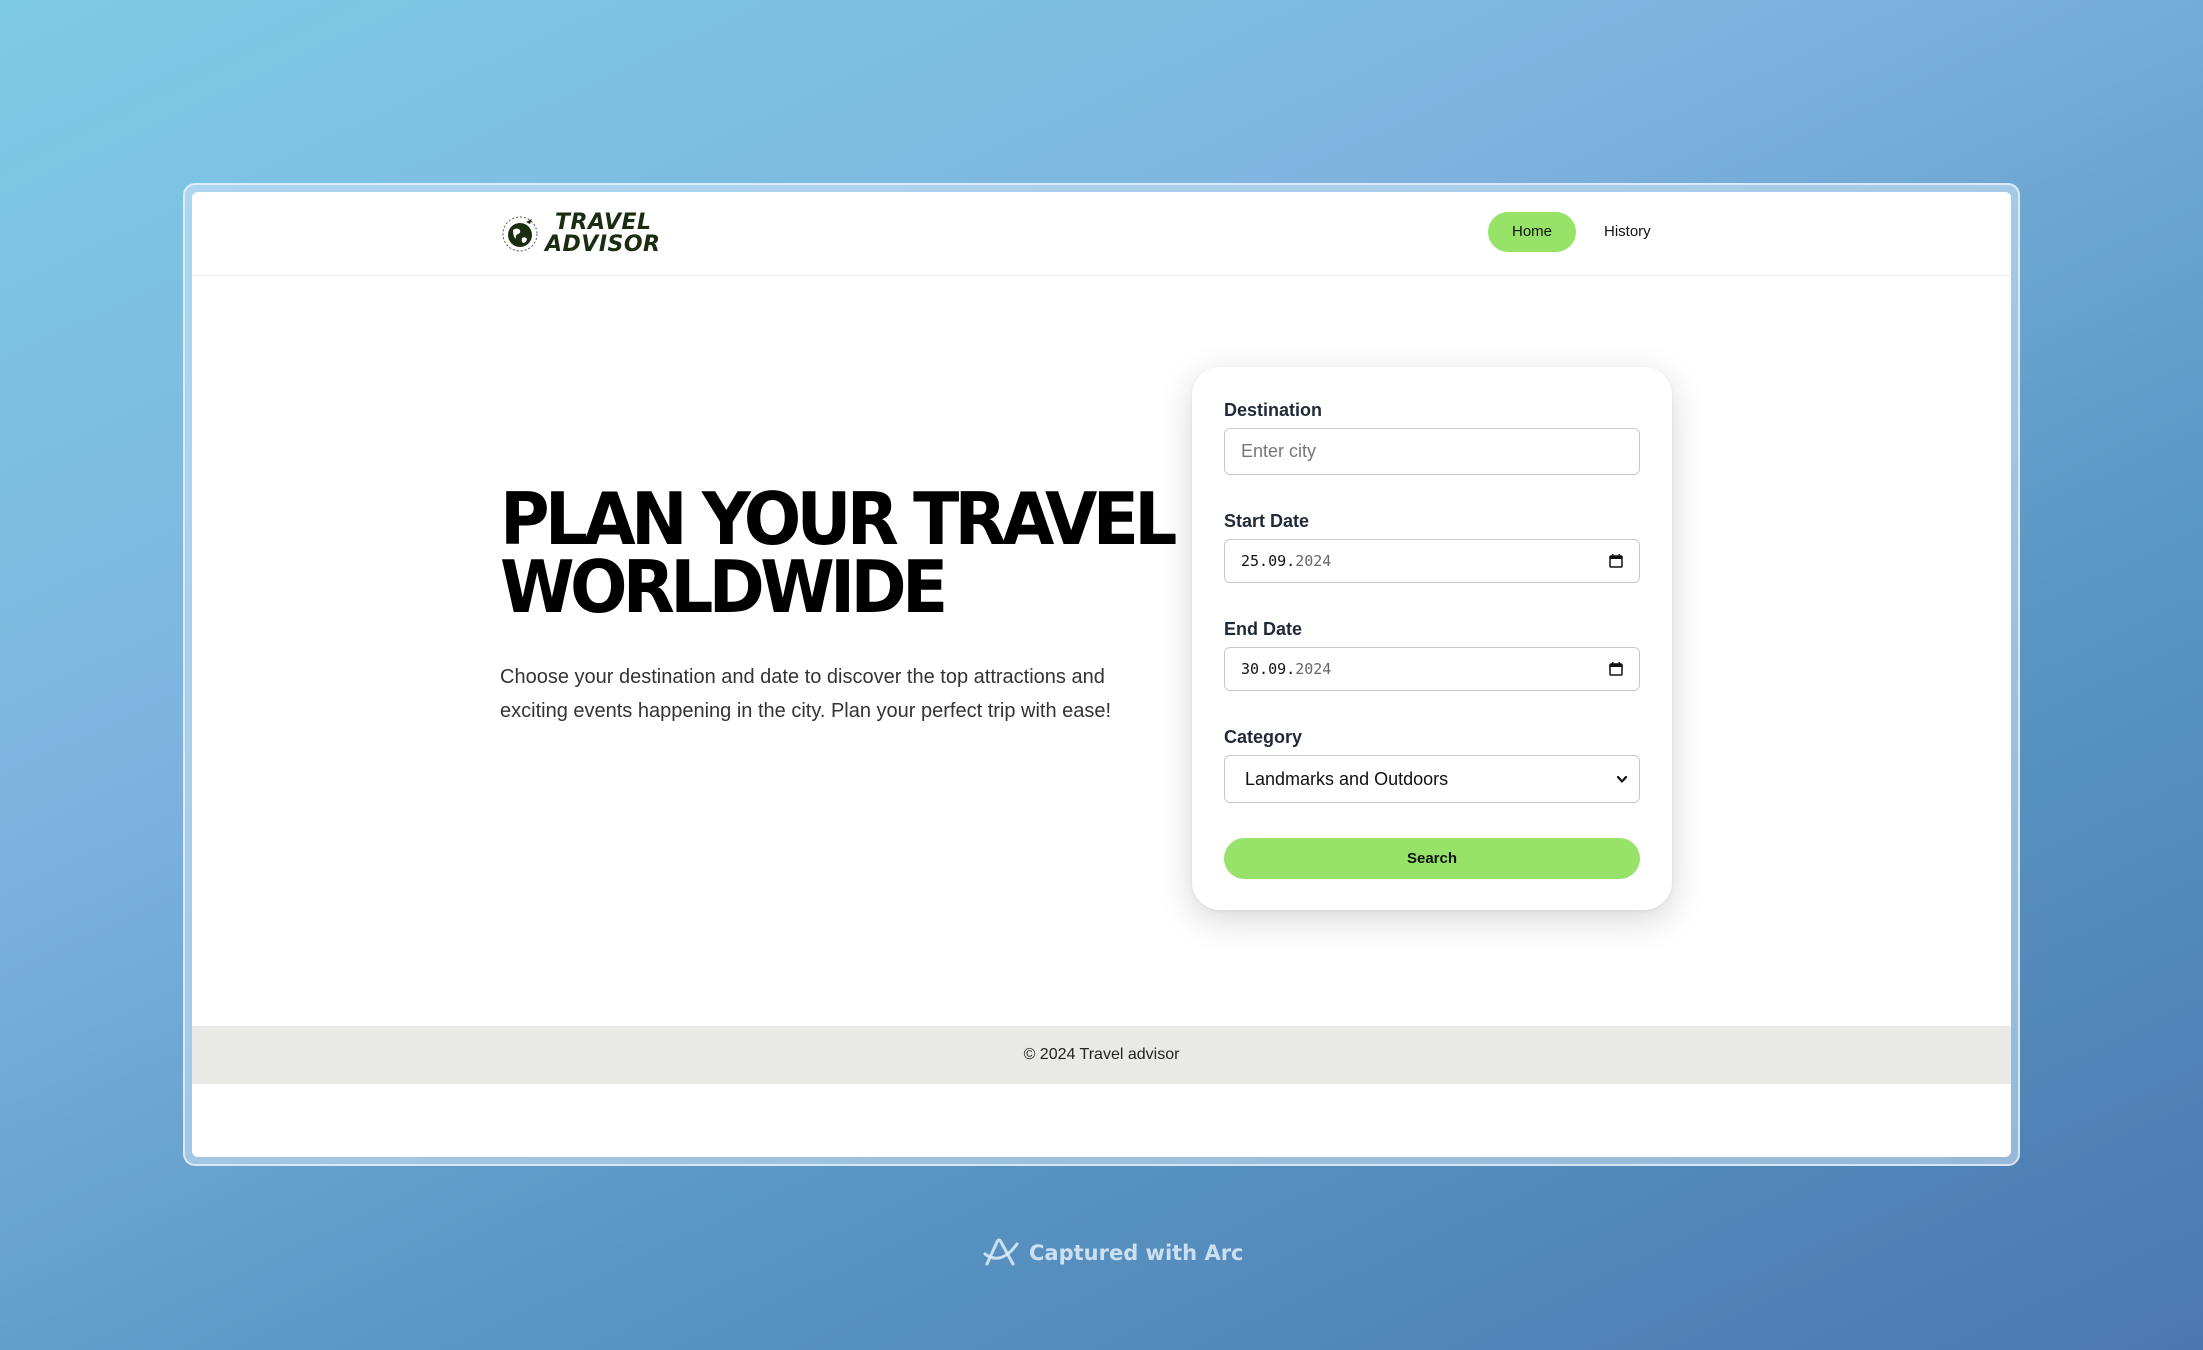 The height and width of the screenshot is (1350, 2203). Describe the element at coordinates (603, 222) in the screenshot. I see `brand-name-line1: TRAVEL` at that location.